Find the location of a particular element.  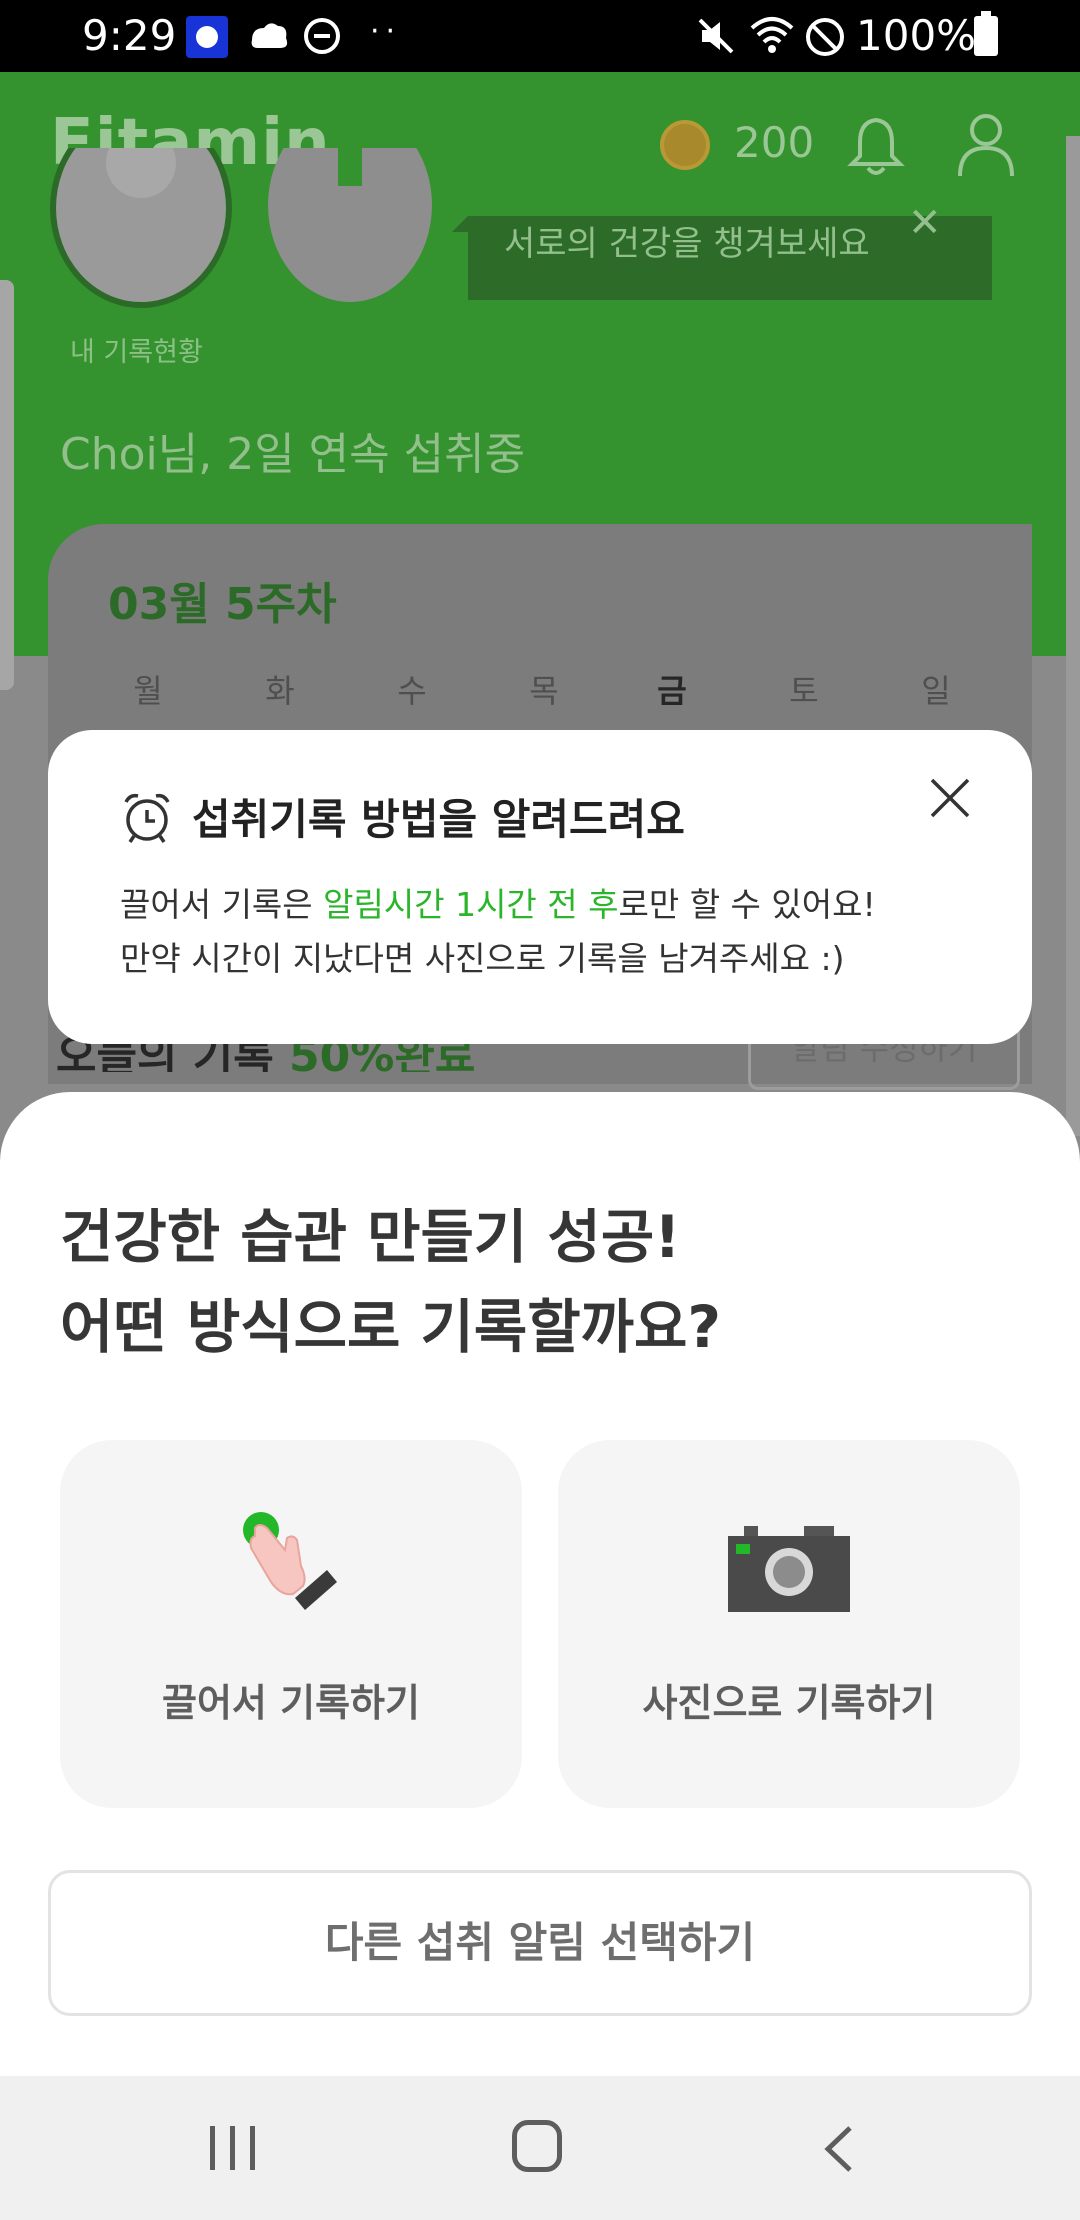

navigation-bar is located at coordinates (540, 2148).